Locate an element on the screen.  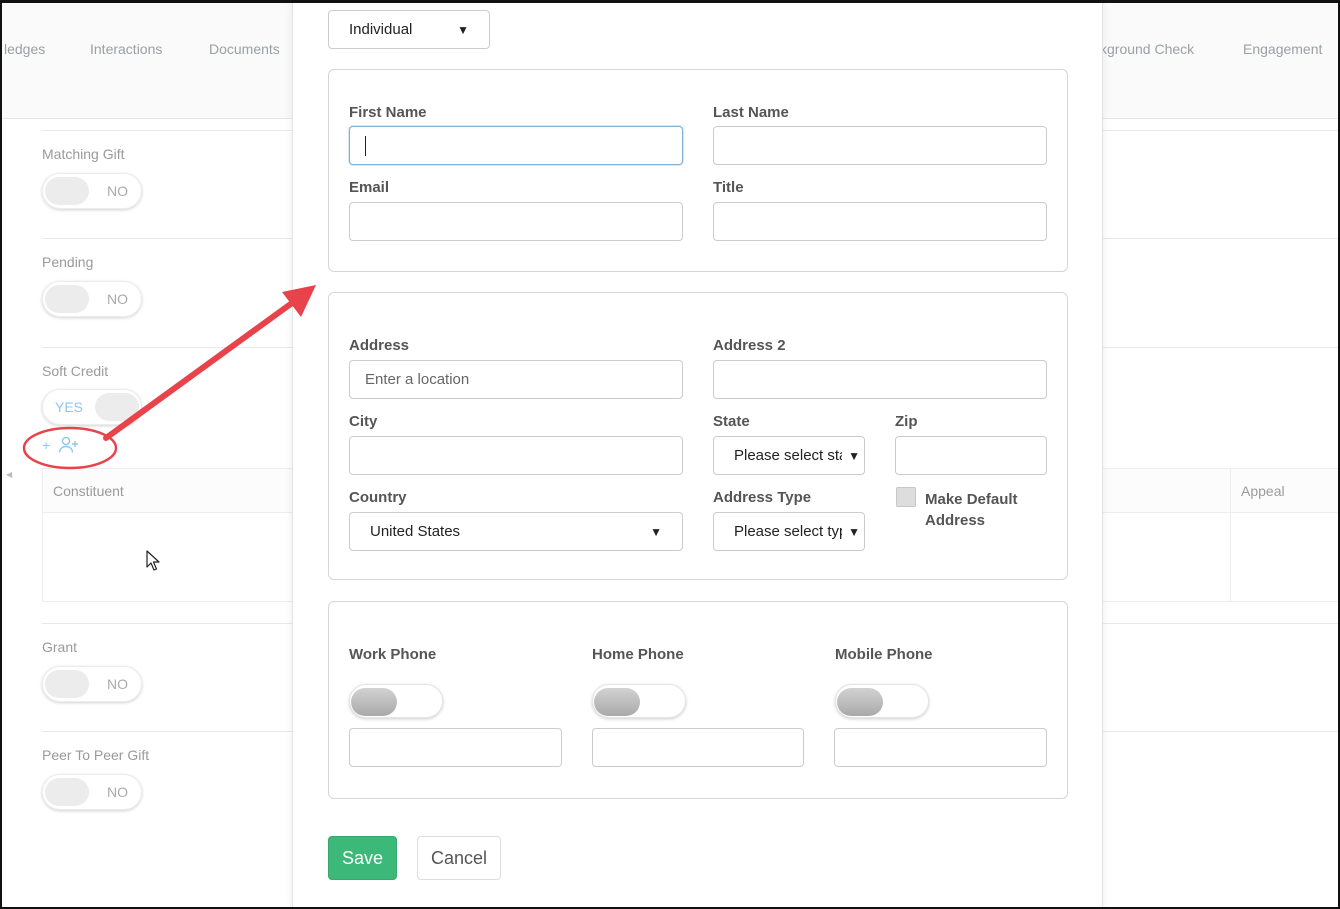
phones-panel: Work Phone Home Phone Mobile Phone is located at coordinates (698, 700).